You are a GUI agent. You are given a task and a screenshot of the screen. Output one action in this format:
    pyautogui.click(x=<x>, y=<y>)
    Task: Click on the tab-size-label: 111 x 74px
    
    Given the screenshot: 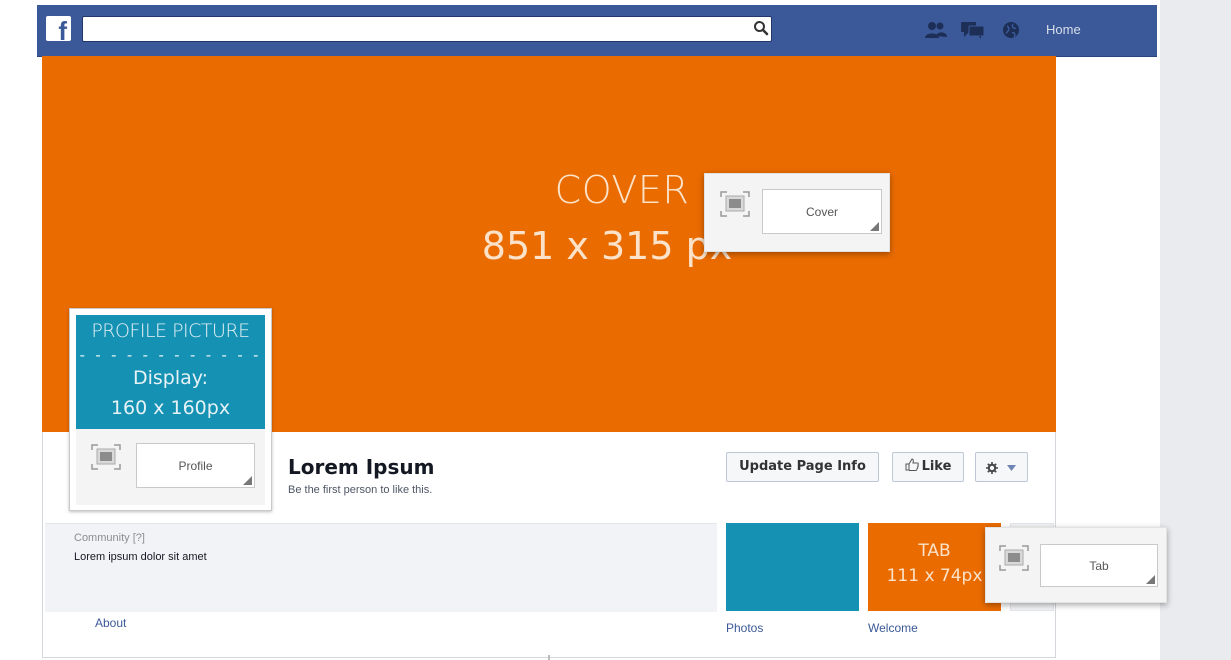 What is the action you would take?
    pyautogui.click(x=934, y=576)
    